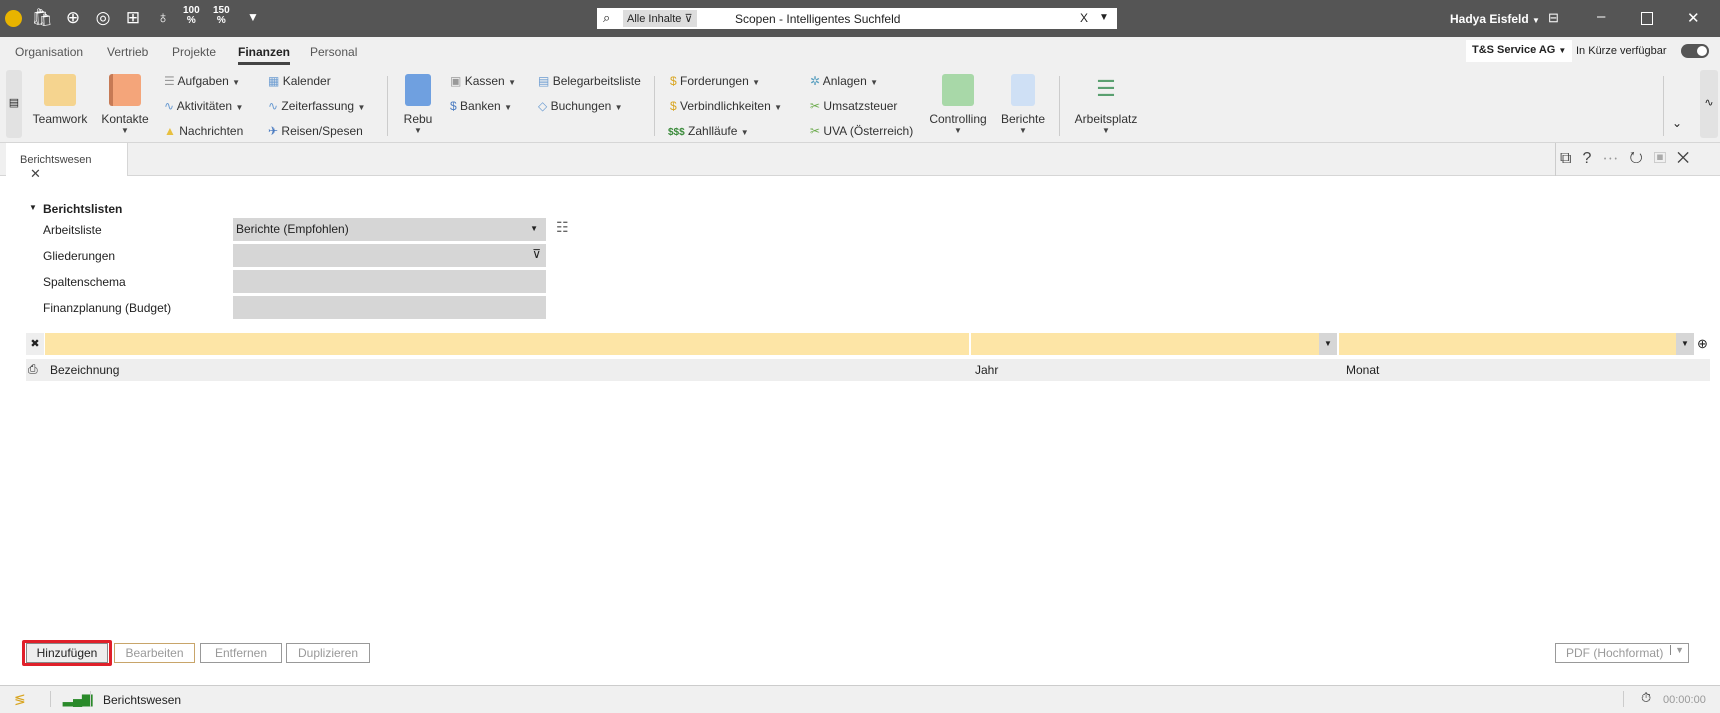 This screenshot has height=713, width=1720. Describe the element at coordinates (133, 18) in the screenshot. I see `calendar-plus-icon: ⊞` at that location.